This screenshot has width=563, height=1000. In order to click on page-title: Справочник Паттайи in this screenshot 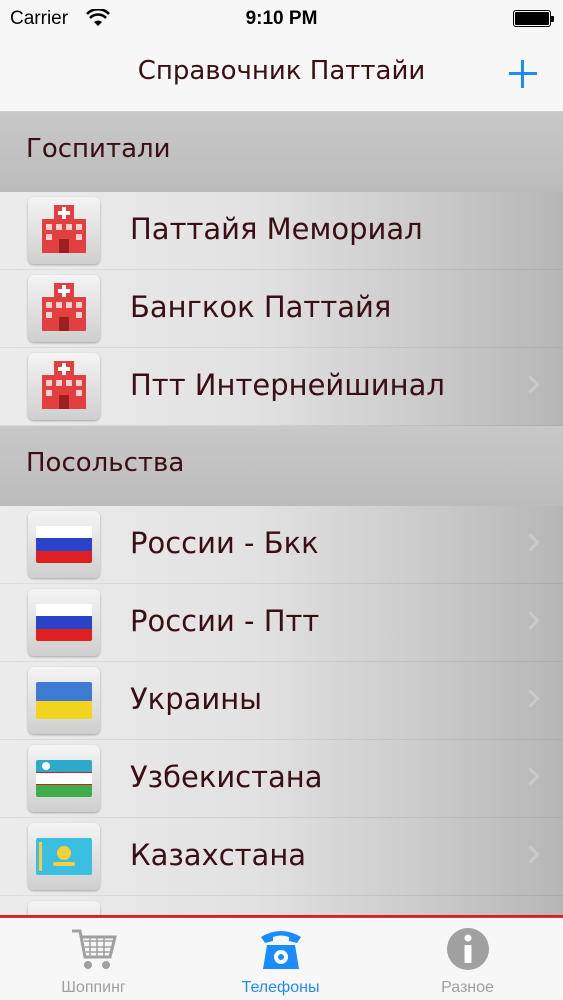, I will do `click(281, 71)`.